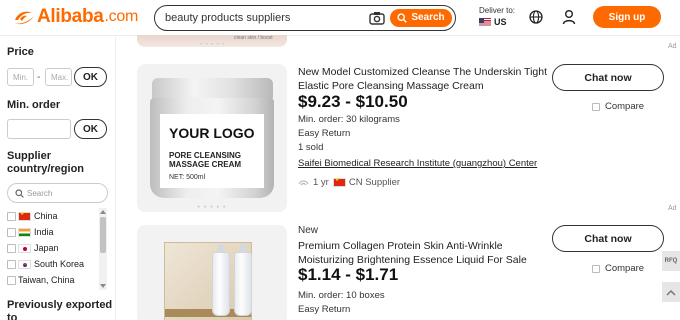  I want to click on rfq-label: RFQ, so click(671, 261).